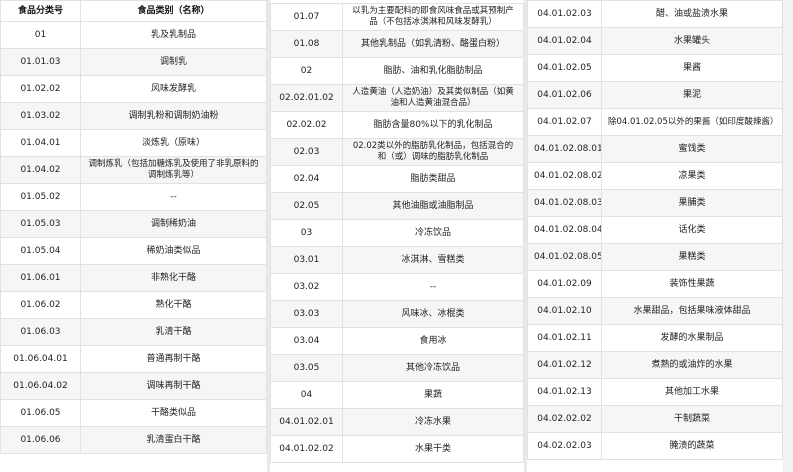 Image resolution: width=793 pixels, height=472 pixels. I want to click on table-row: 01.01.03 调制乳, so click(133, 62).